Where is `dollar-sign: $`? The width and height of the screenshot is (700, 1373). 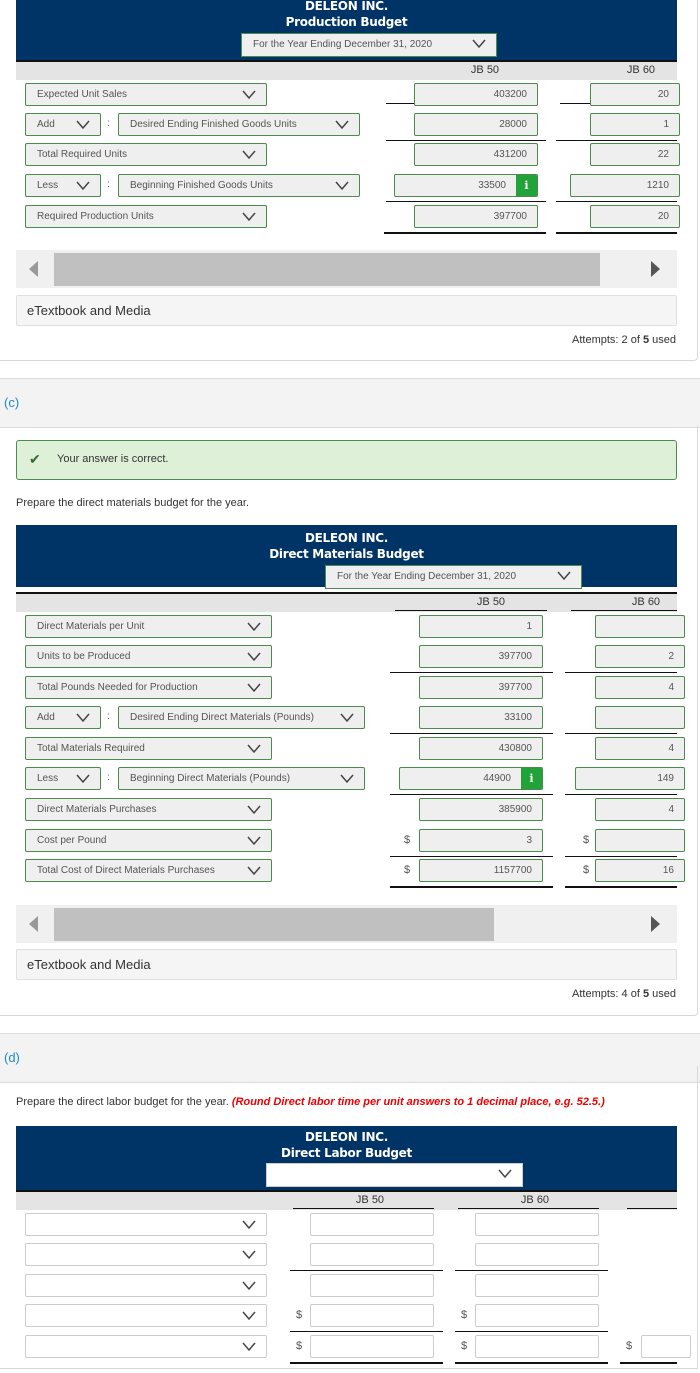 dollar-sign: $ is located at coordinates (586, 870).